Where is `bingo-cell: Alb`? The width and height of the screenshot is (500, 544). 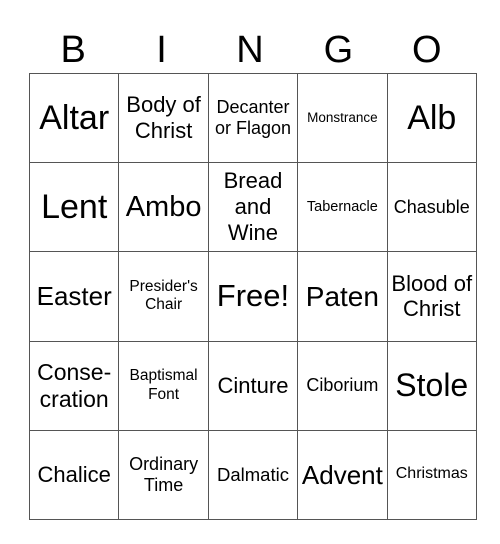 bingo-cell: Alb is located at coordinates (431, 118).